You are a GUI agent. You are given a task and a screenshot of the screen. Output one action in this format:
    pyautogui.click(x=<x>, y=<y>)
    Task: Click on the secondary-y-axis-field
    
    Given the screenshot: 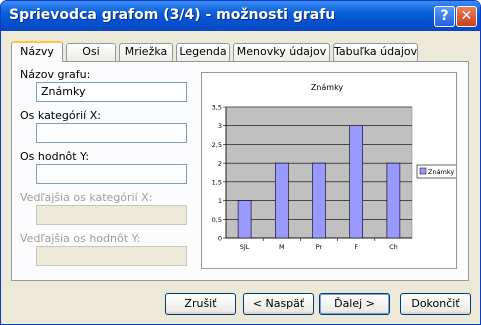 What is the action you would take?
    pyautogui.click(x=111, y=256)
    